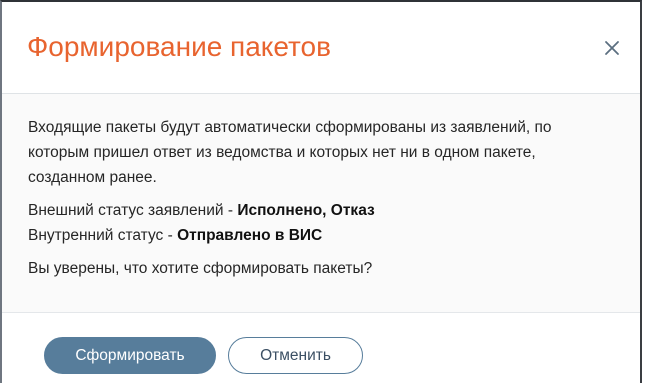 The height and width of the screenshot is (385, 645). Describe the element at coordinates (250, 235) in the screenshot. I see `internal-status-value: Отправлено в ВИС` at that location.